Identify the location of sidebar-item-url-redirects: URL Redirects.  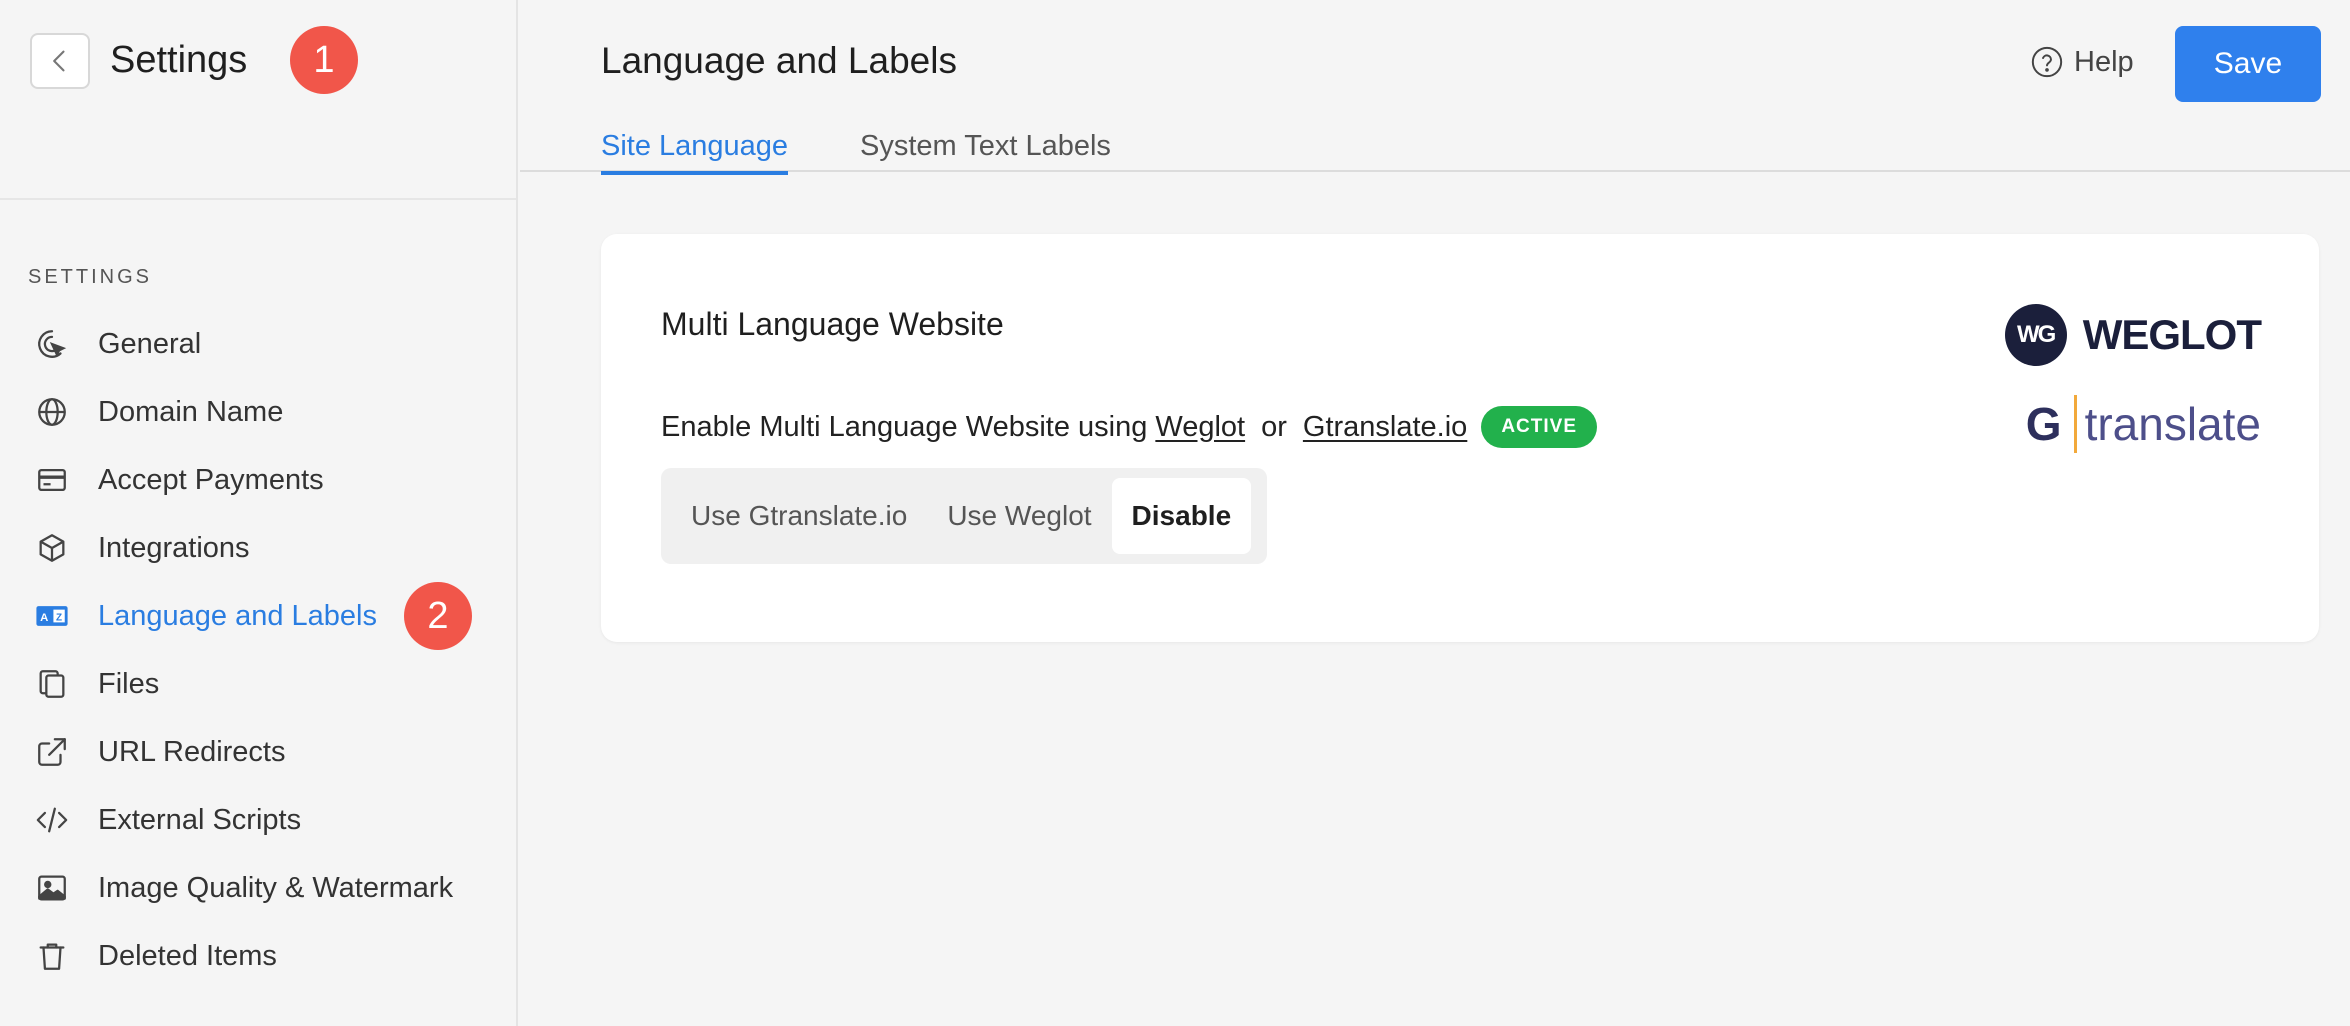
(258, 752).